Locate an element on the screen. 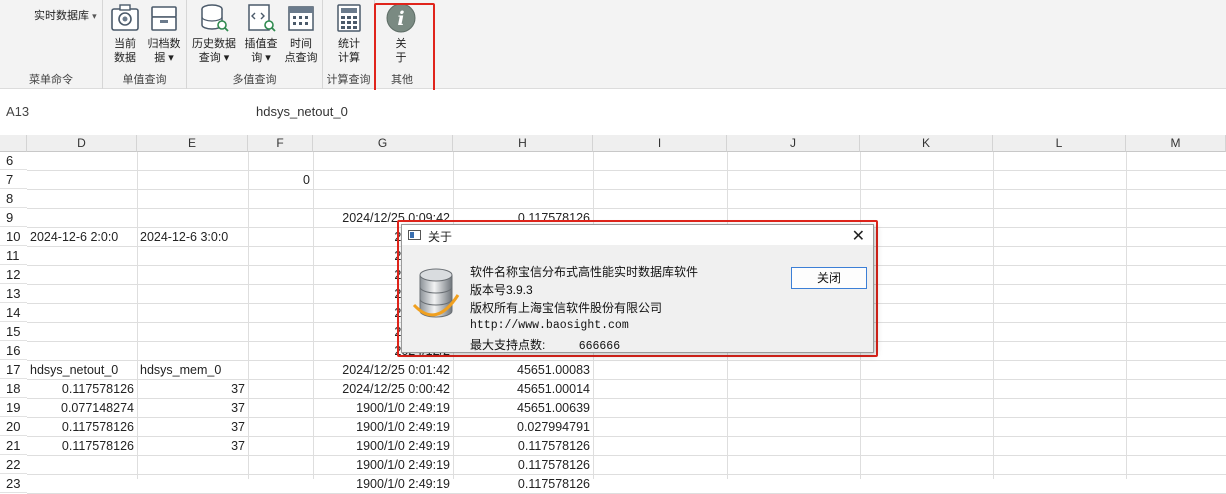 This screenshot has height=494, width=1226. dialog-titlebar: 关于 ✕ is located at coordinates (637, 235).